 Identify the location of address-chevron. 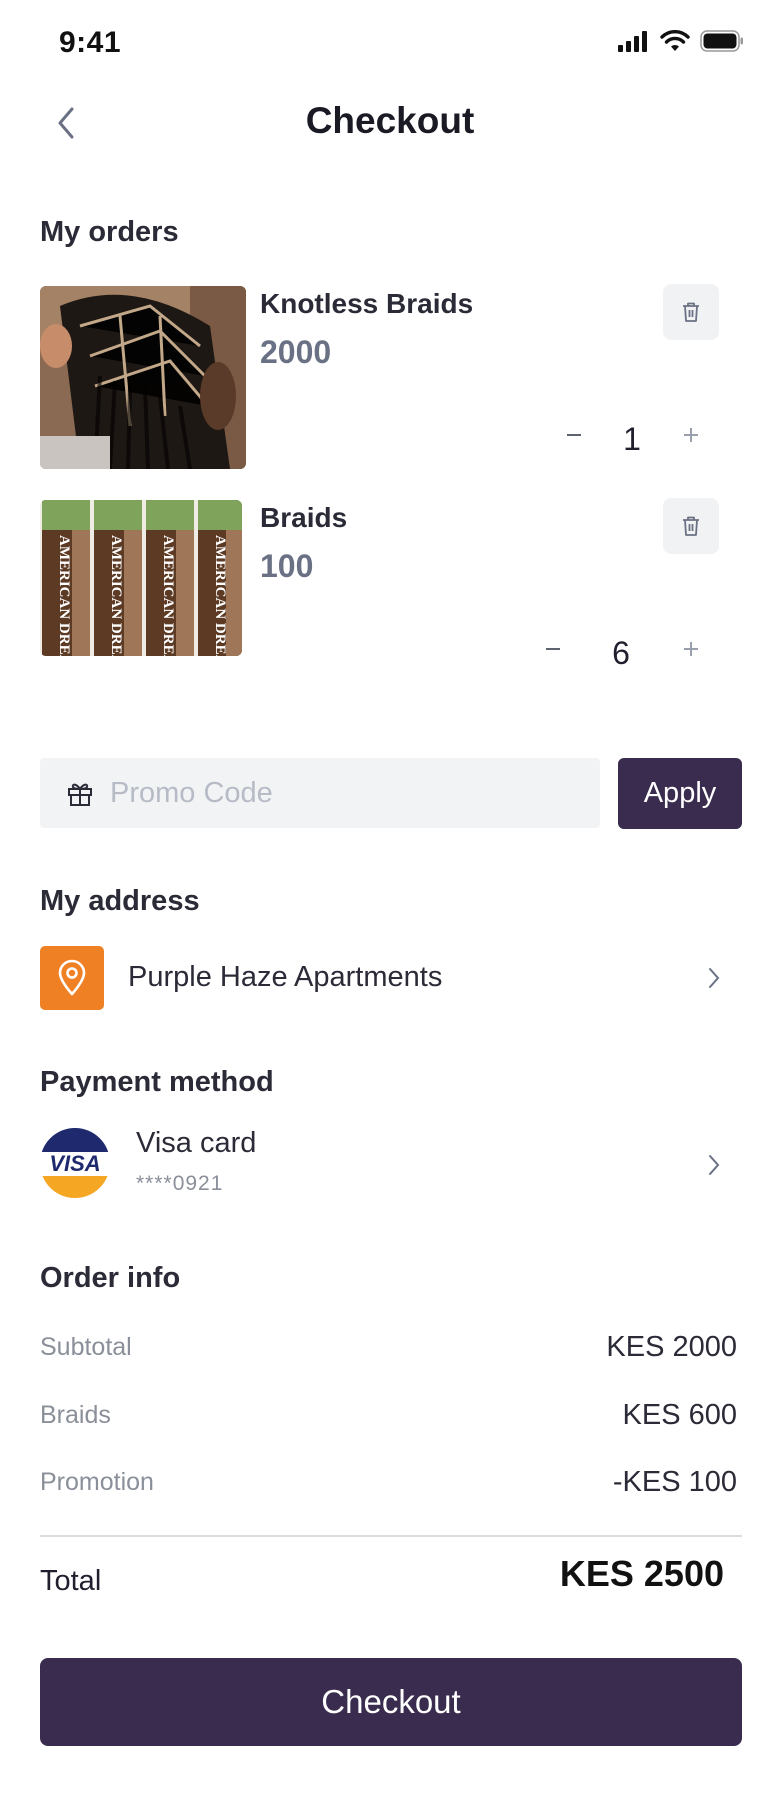
(714, 980).